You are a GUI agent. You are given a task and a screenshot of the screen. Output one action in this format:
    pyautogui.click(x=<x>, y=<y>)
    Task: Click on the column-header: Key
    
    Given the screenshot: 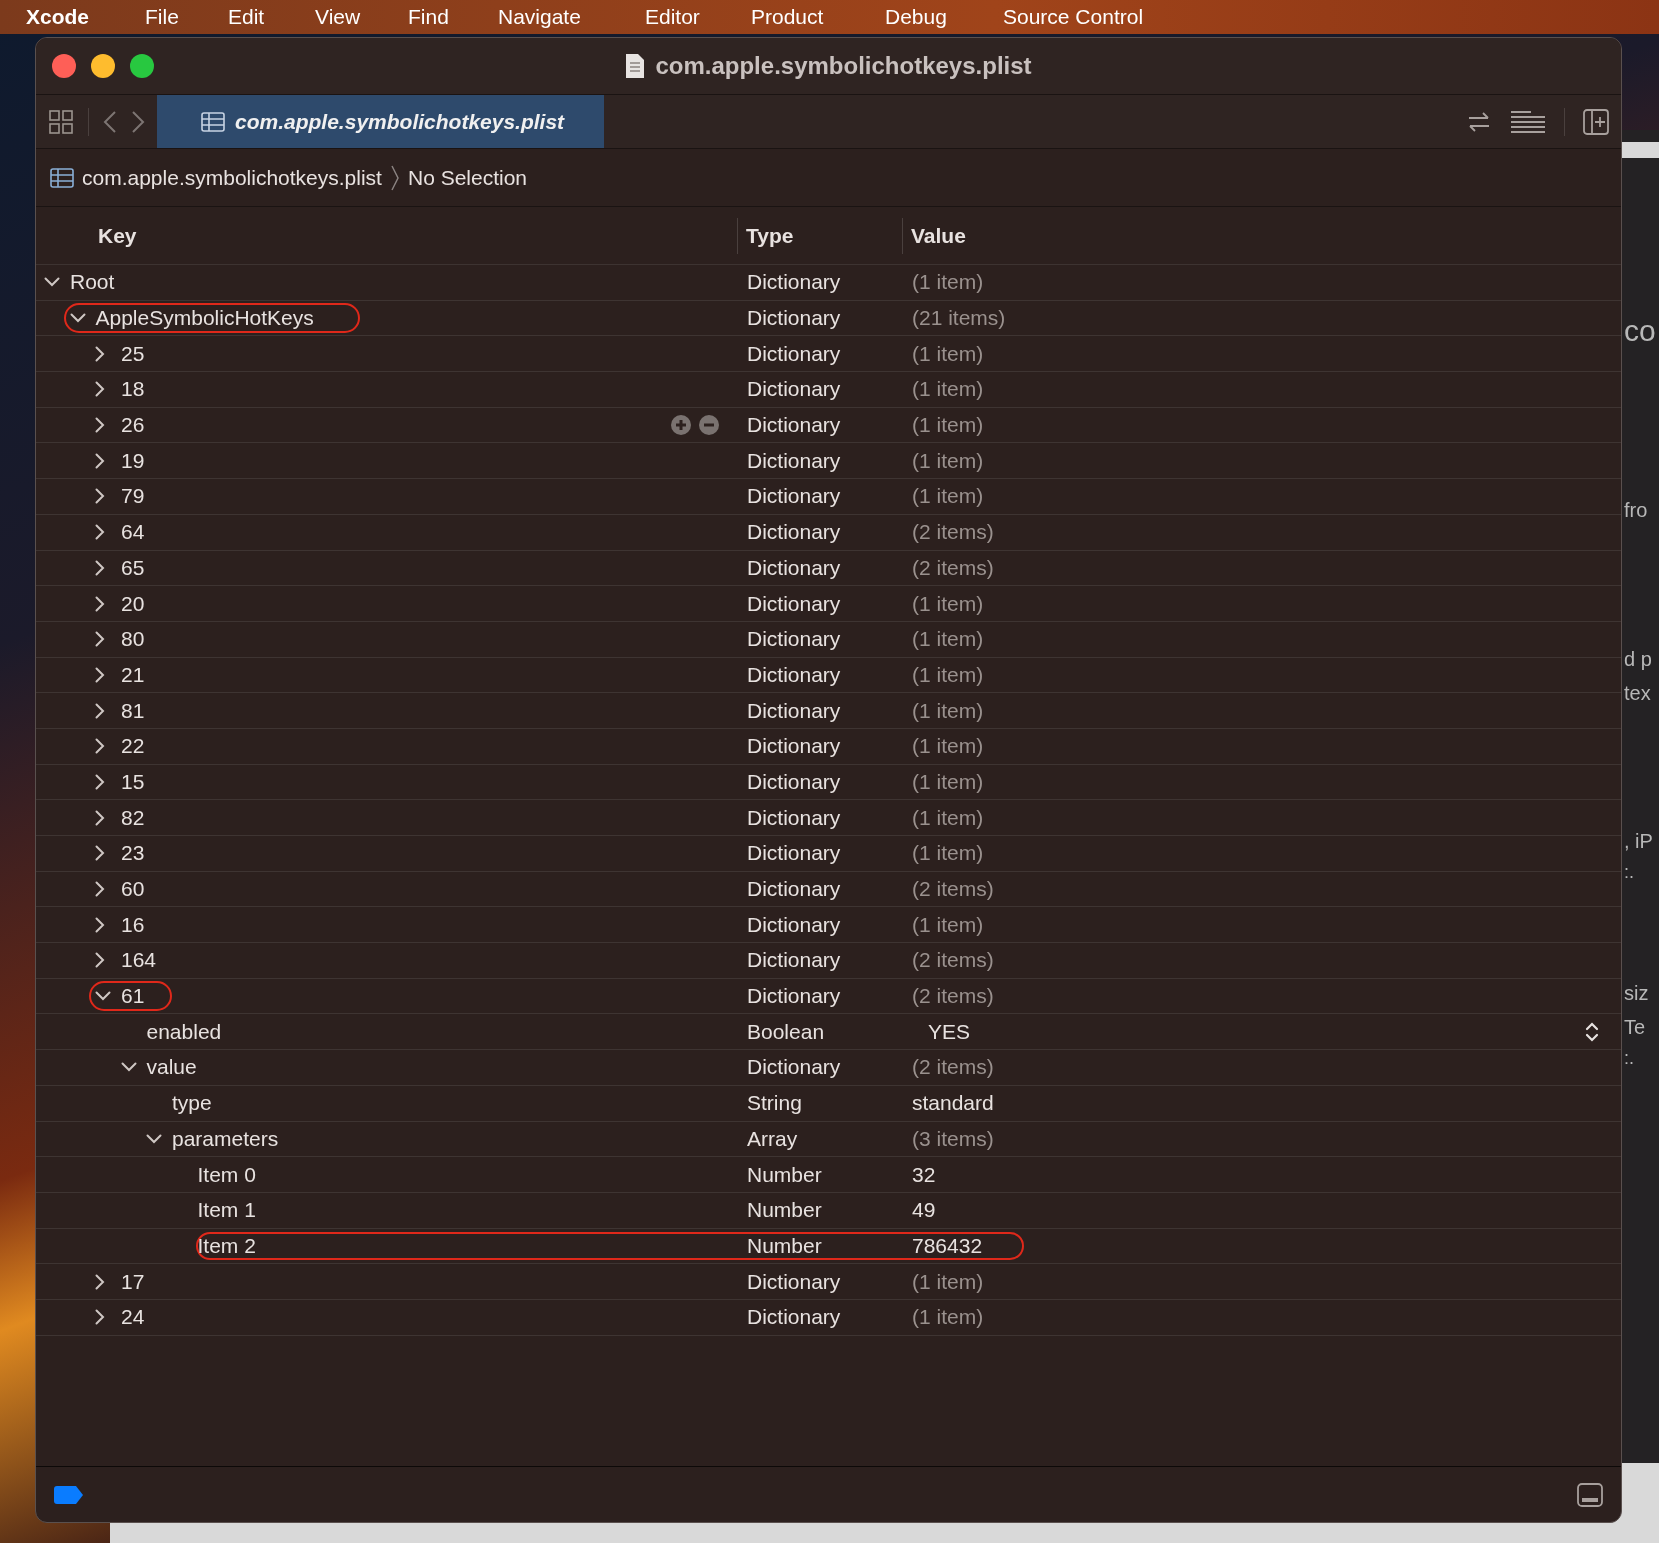 What is the action you would take?
    pyautogui.click(x=117, y=235)
    